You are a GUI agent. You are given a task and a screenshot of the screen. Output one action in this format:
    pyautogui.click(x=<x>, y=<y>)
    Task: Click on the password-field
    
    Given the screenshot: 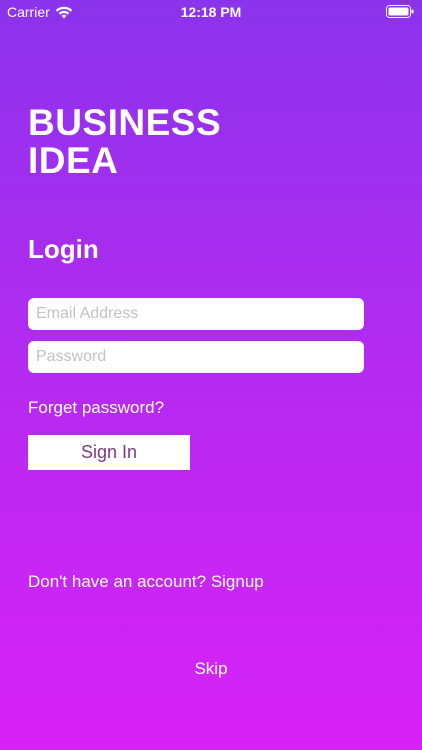 What is the action you would take?
    pyautogui.click(x=196, y=357)
    